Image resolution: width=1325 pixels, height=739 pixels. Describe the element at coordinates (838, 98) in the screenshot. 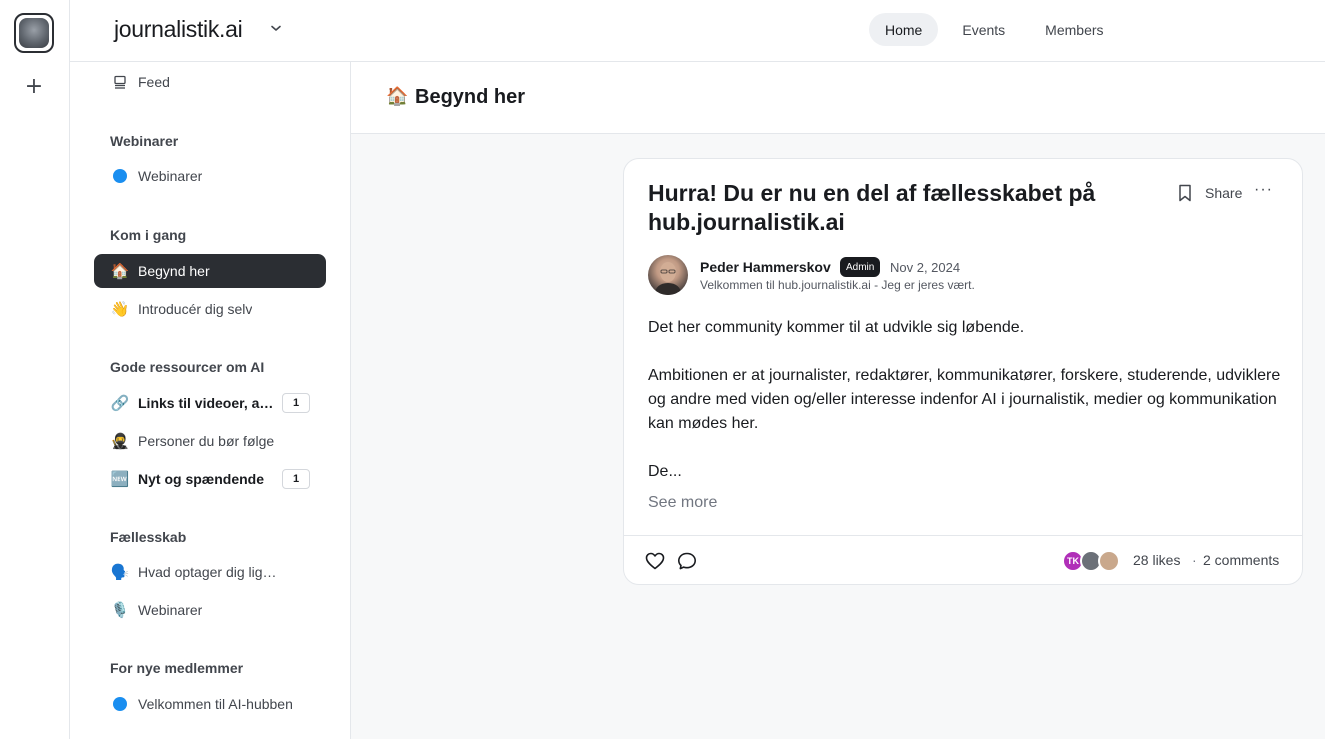

I see `space-header: 🏠 Begynd her` at that location.